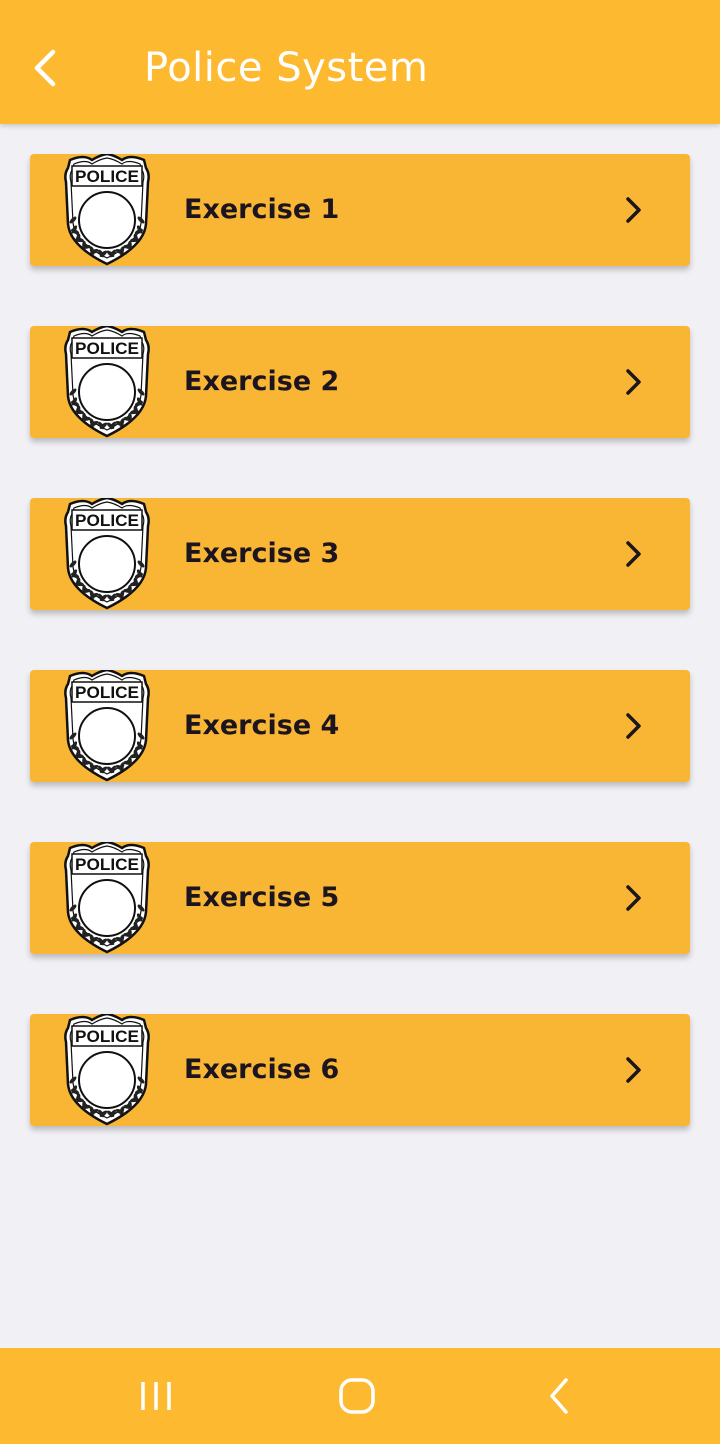 The width and height of the screenshot is (720, 1444). Describe the element at coordinates (360, 1070) in the screenshot. I see `exercise-item: POLICE Exercise 6` at that location.